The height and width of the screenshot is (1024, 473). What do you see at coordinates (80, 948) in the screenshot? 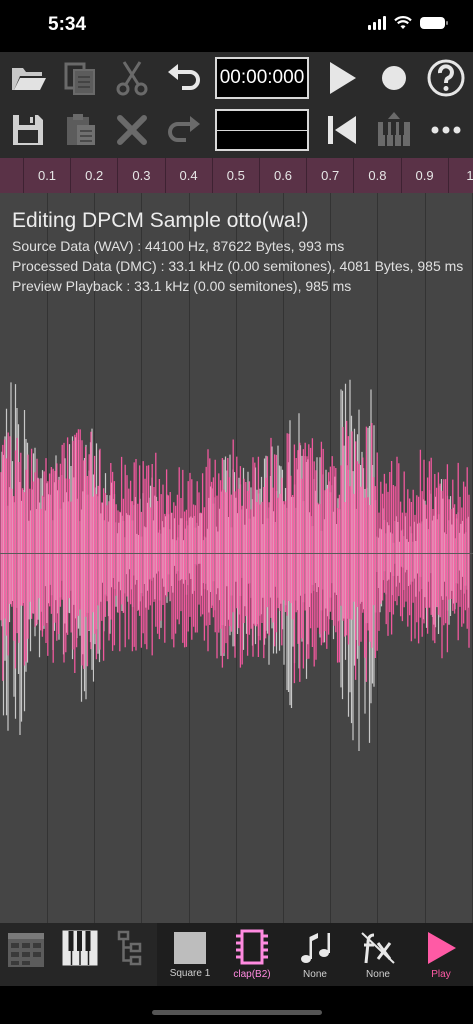
I see `piano-icon` at bounding box center [80, 948].